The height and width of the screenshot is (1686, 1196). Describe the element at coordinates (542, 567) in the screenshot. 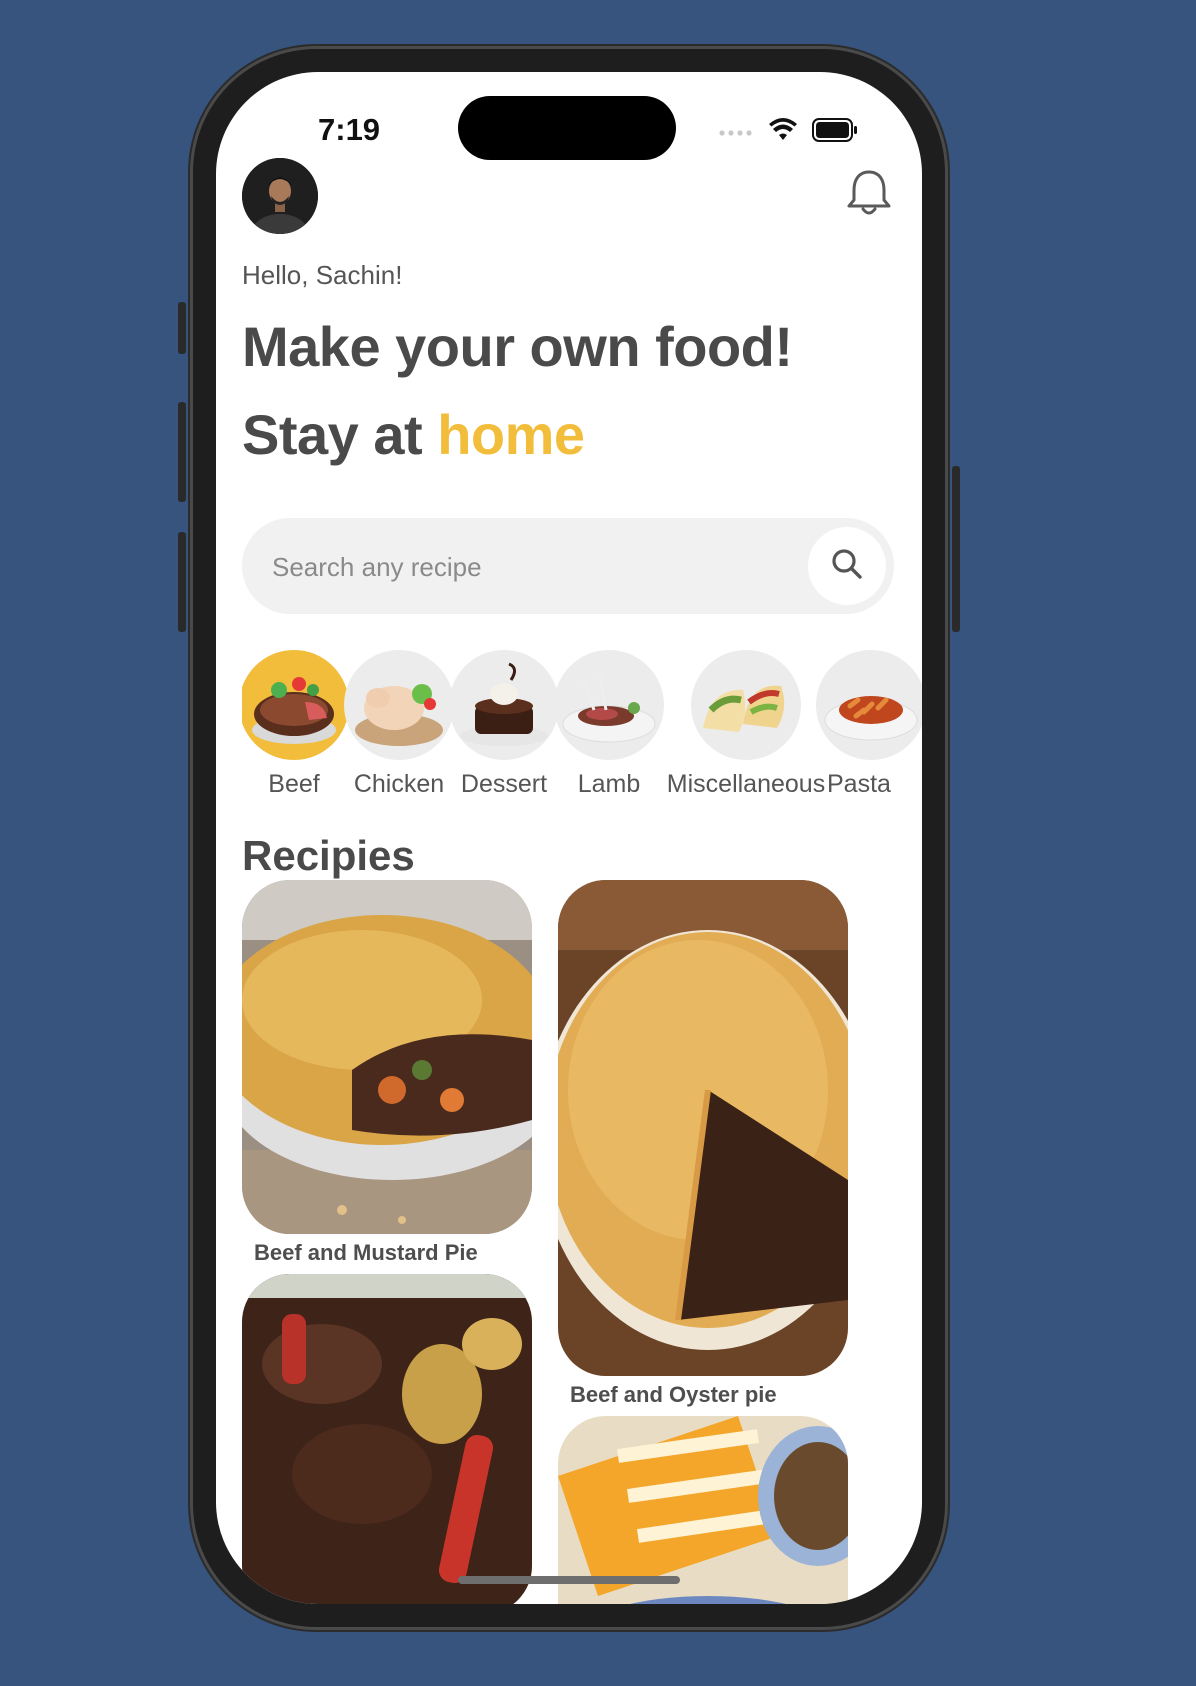

I see `search-input` at that location.